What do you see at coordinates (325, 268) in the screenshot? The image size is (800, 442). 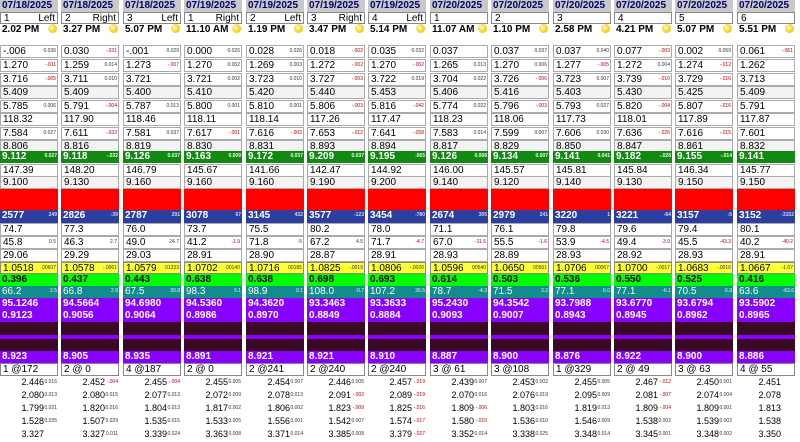 I see `yellow-value: 1.0825` at bounding box center [325, 268].